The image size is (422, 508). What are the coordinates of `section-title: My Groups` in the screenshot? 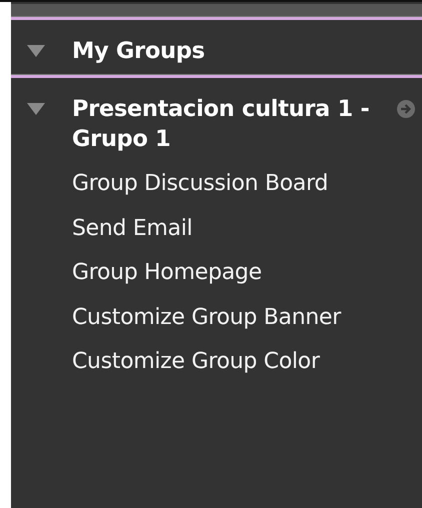 It's located at (243, 51).